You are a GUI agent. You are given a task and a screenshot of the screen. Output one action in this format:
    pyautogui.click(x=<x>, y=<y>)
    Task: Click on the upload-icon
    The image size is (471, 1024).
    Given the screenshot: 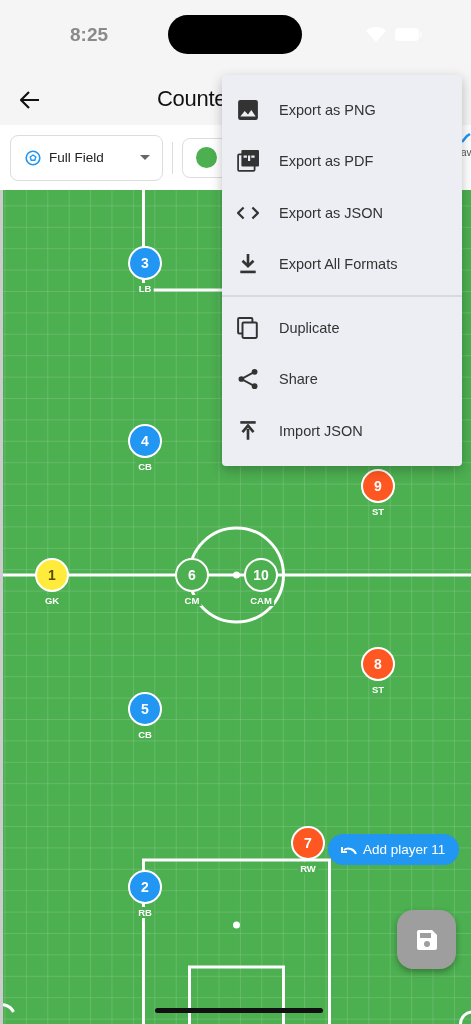 What is the action you would take?
    pyautogui.click(x=248, y=430)
    